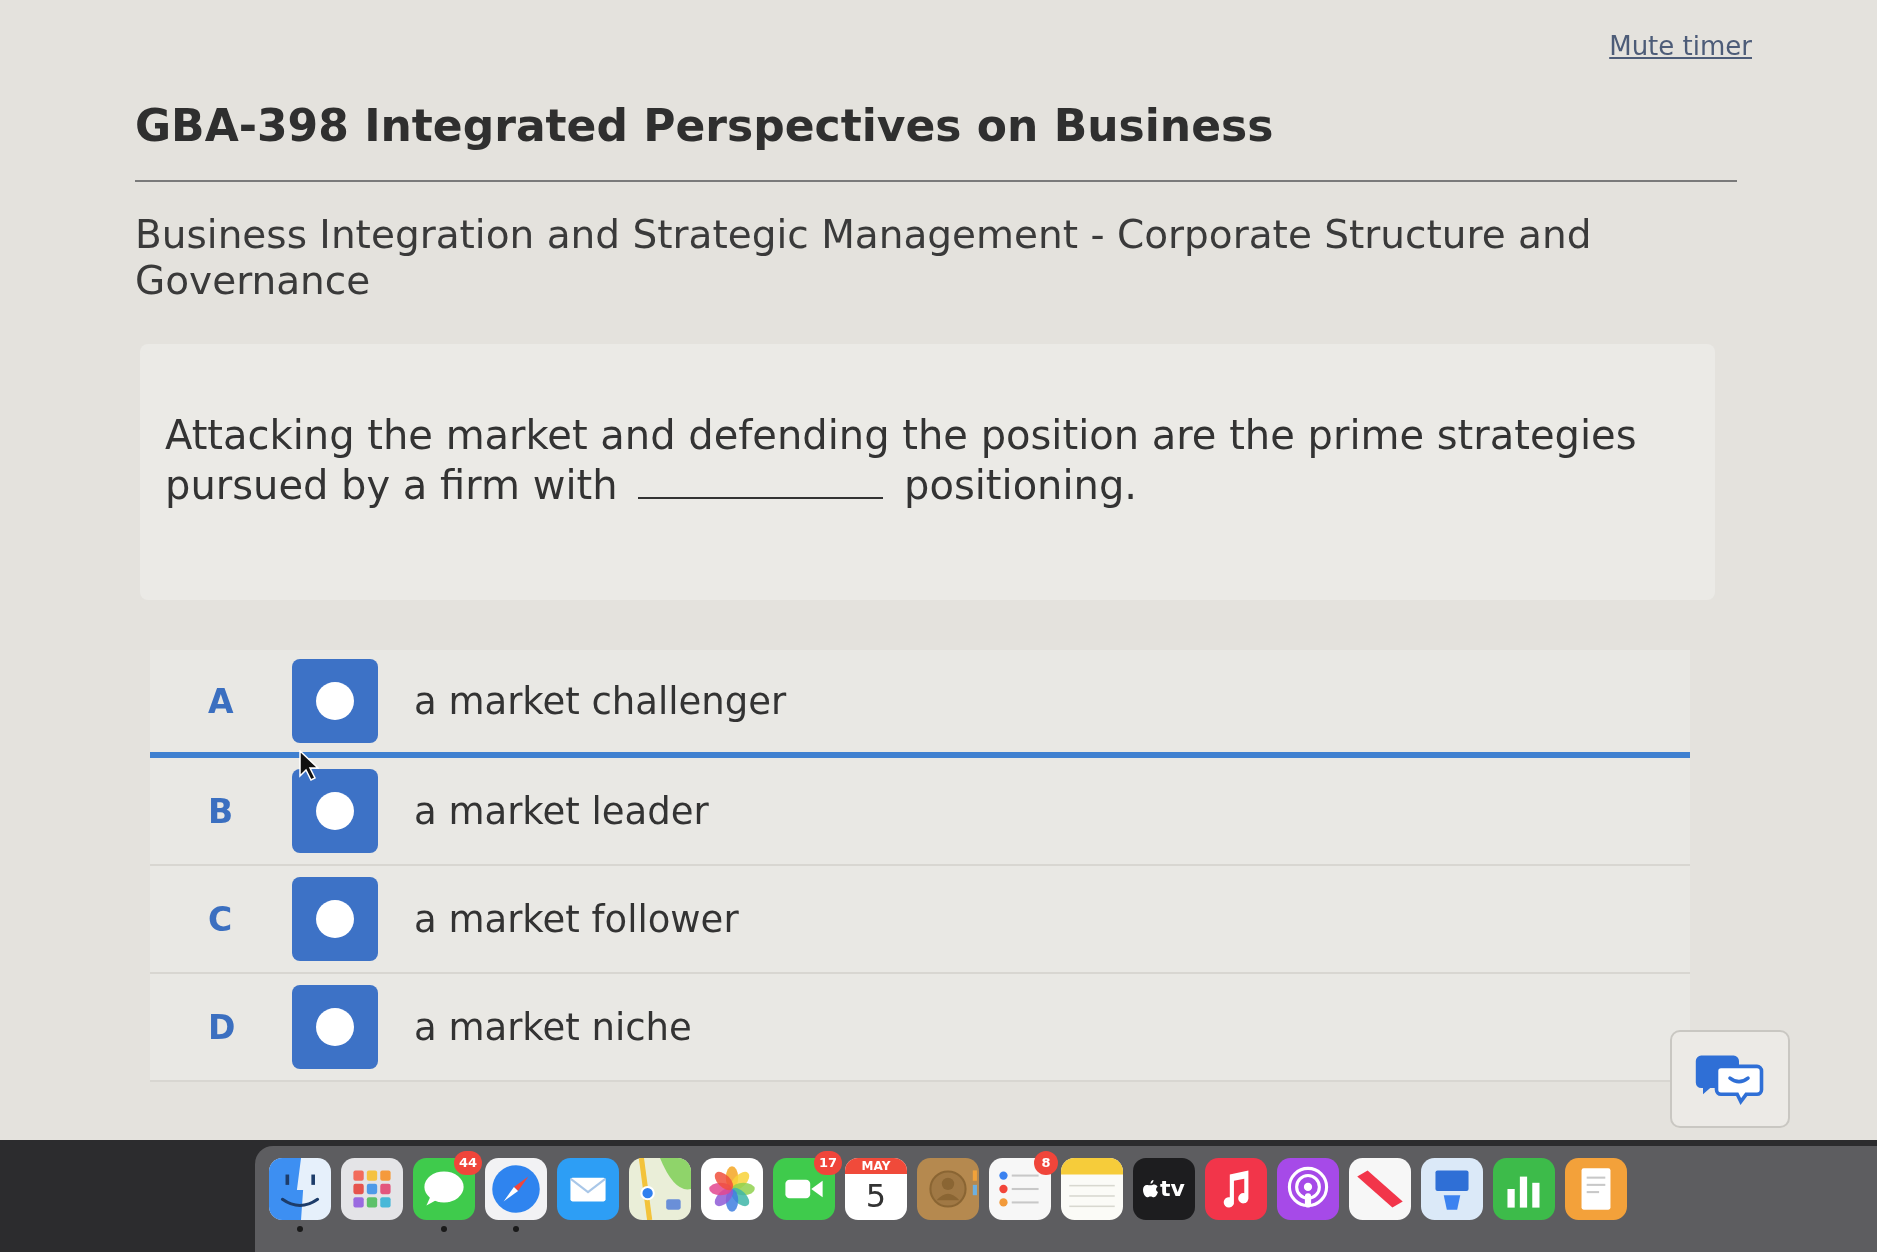  Describe the element at coordinates (1596, 1189) in the screenshot. I see `document-icon` at that location.